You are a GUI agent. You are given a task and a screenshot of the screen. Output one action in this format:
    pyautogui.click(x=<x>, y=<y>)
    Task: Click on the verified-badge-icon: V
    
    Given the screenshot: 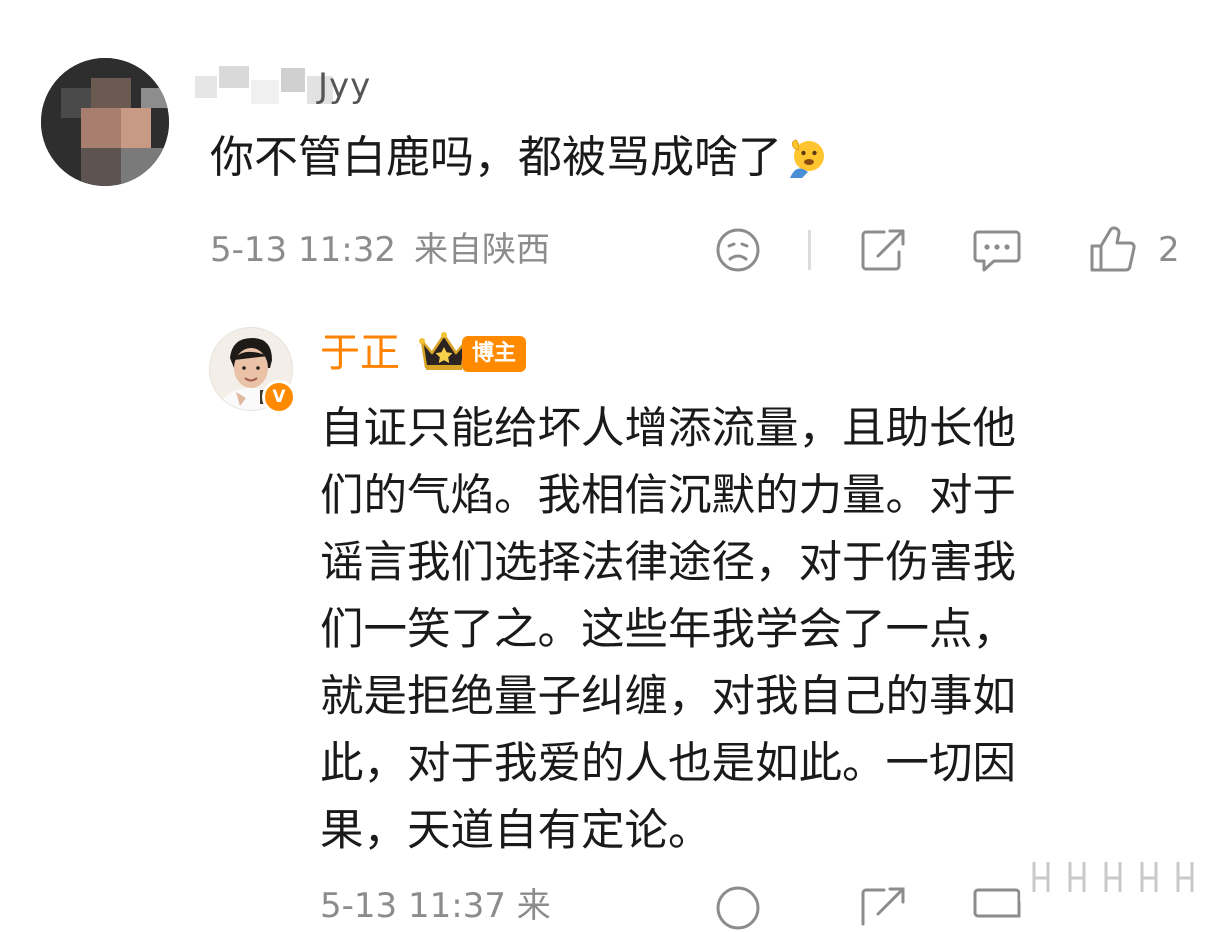 What is the action you would take?
    pyautogui.click(x=279, y=397)
    